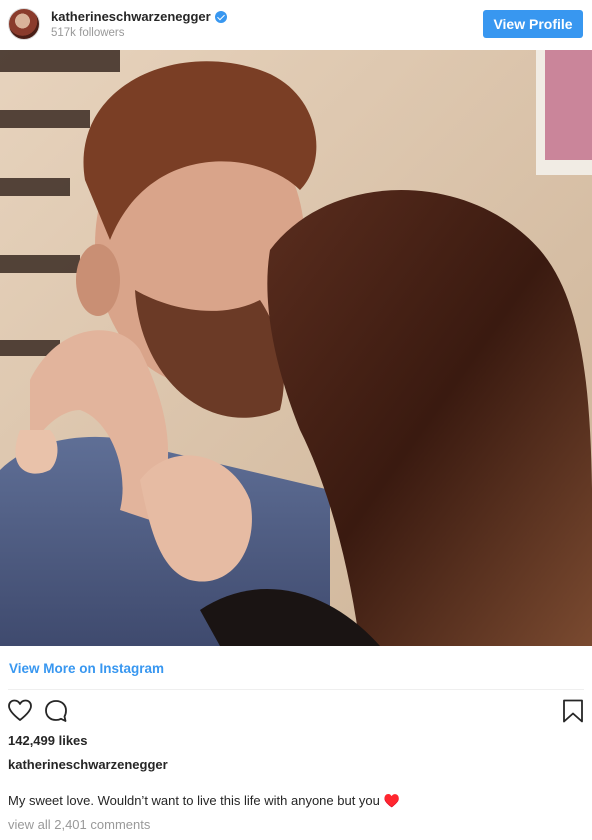 Image resolution: width=592 pixels, height=840 pixels. Describe the element at coordinates (88, 764) in the screenshot. I see `post-owner-username: katherineschwarzenegger` at that location.